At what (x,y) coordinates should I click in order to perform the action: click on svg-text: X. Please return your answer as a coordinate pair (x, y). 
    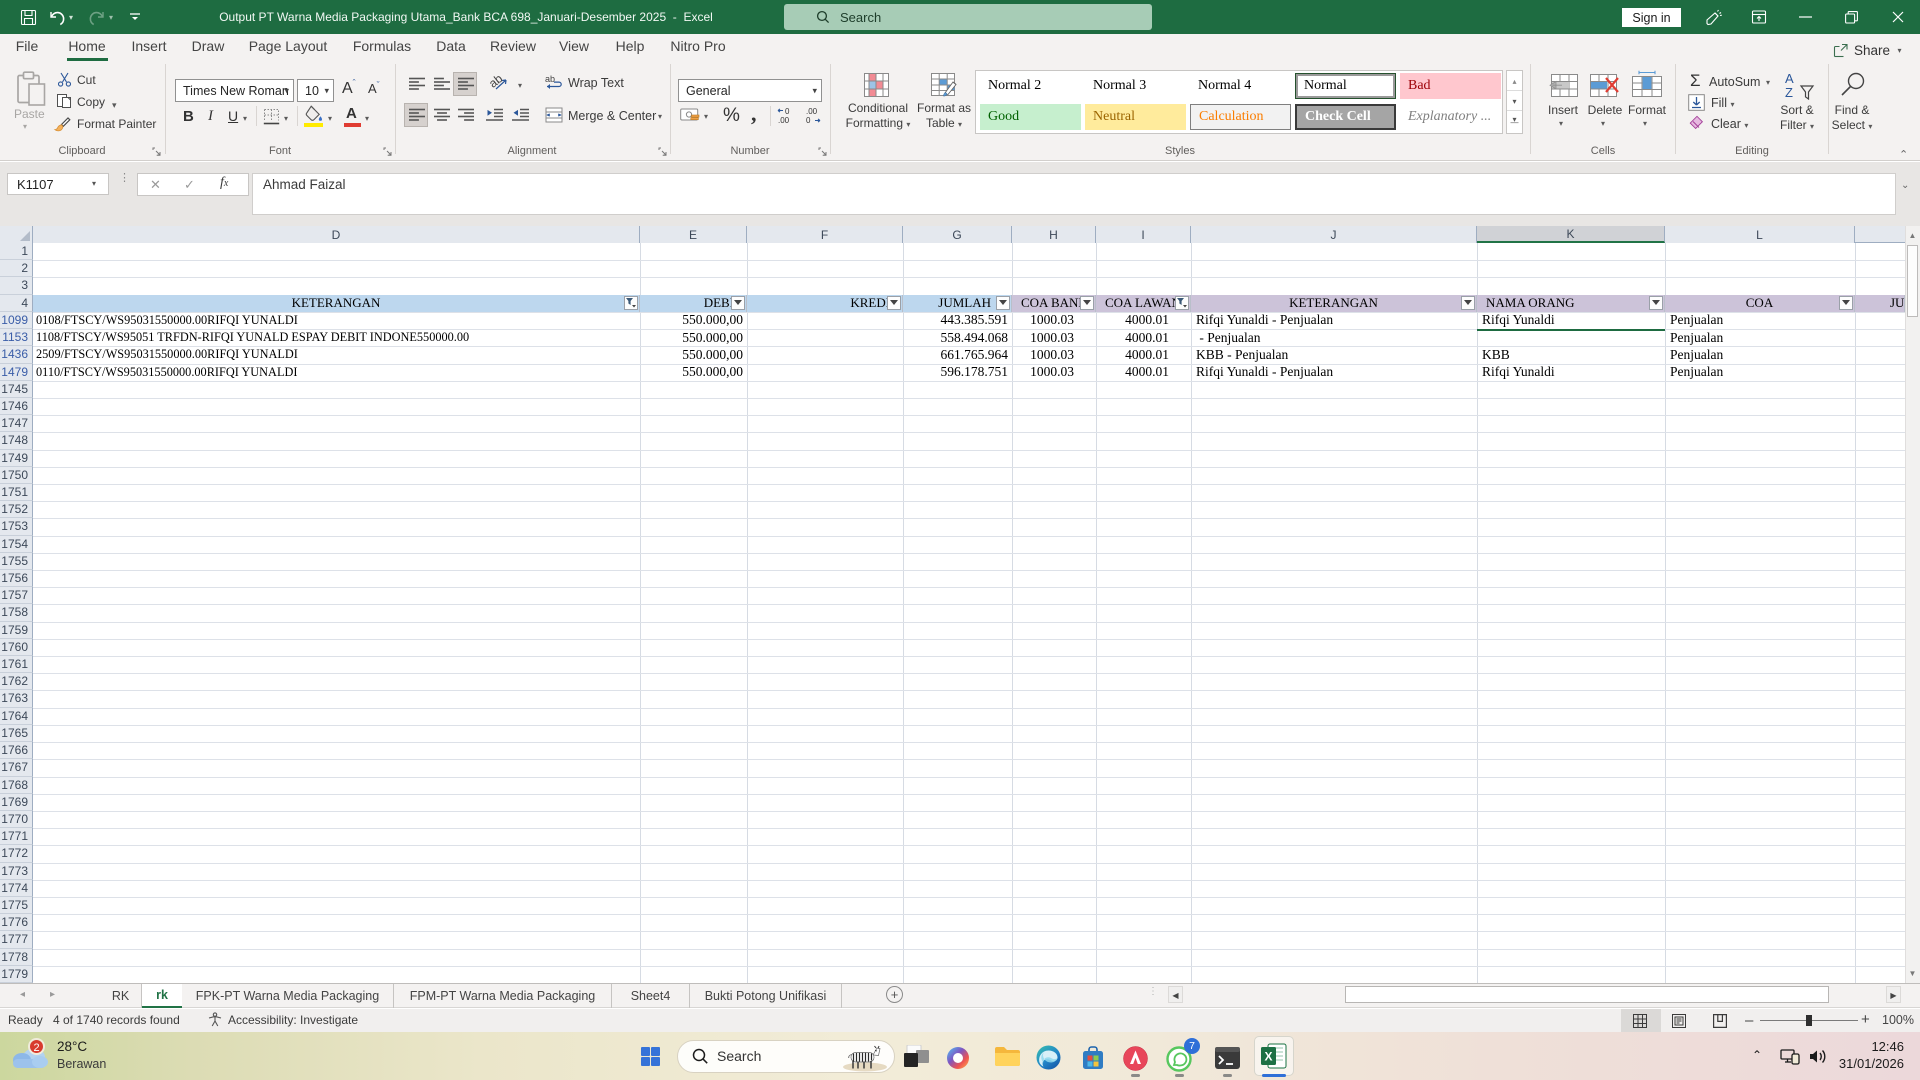
    Looking at the image, I should click on (1268, 1057).